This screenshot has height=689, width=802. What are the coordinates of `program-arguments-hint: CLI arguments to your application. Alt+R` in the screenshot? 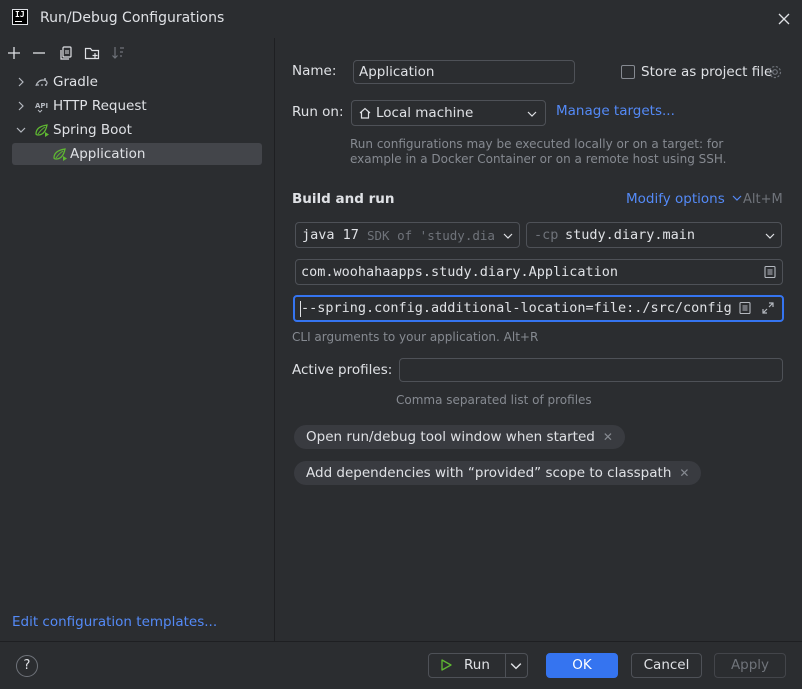 It's located at (415, 337).